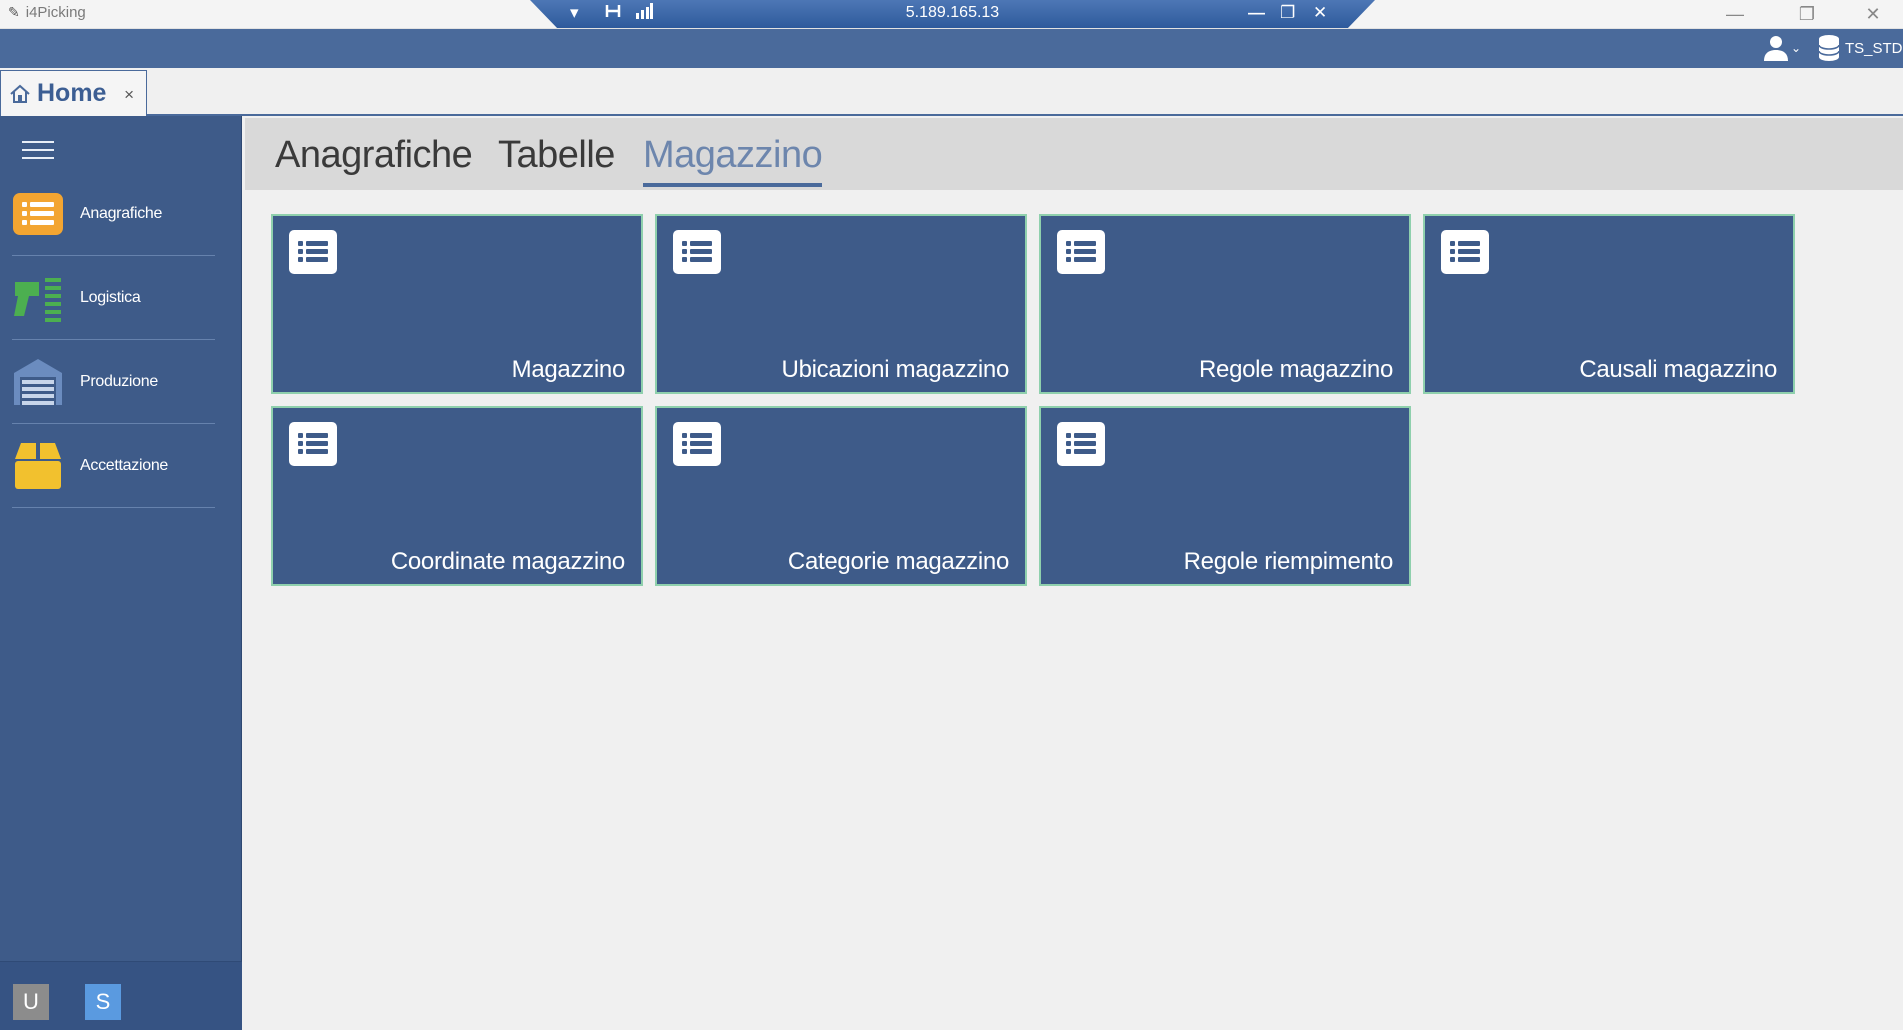  Describe the element at coordinates (38, 382) in the screenshot. I see `warehouse-icon` at that location.